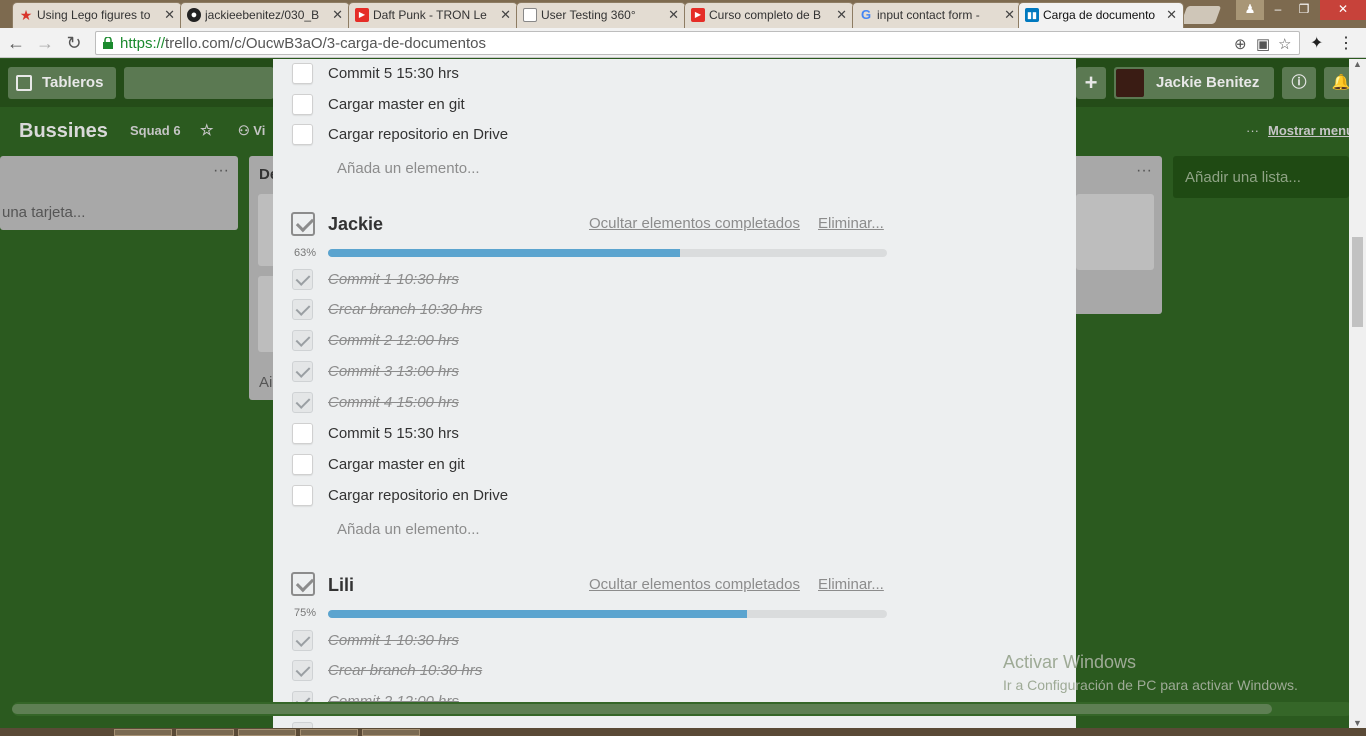 The height and width of the screenshot is (736, 1366). I want to click on minimize-window-button: –, so click(1278, 10).